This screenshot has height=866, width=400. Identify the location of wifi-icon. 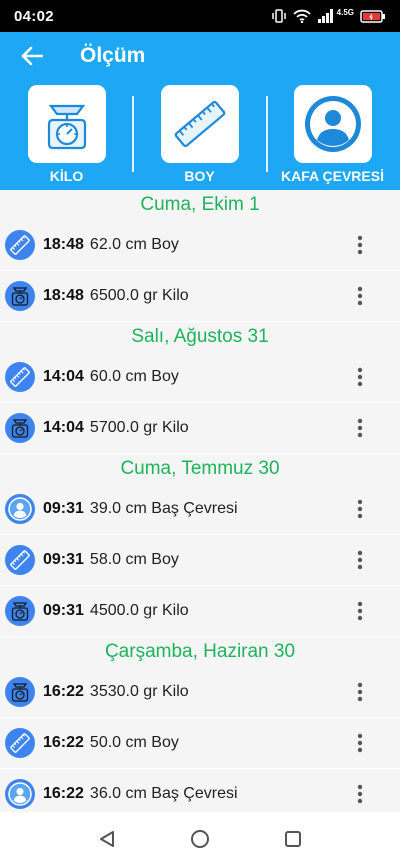
(302, 16).